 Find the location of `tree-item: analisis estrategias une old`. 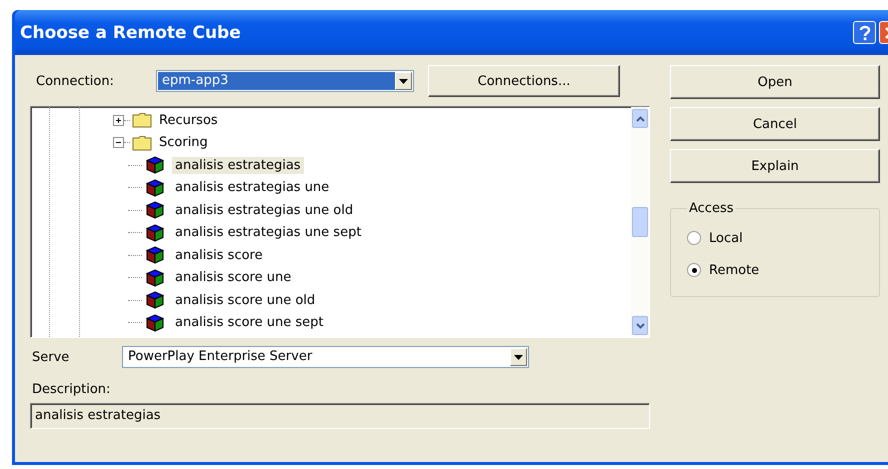

tree-item: analisis estrategias une old is located at coordinates (264, 210).